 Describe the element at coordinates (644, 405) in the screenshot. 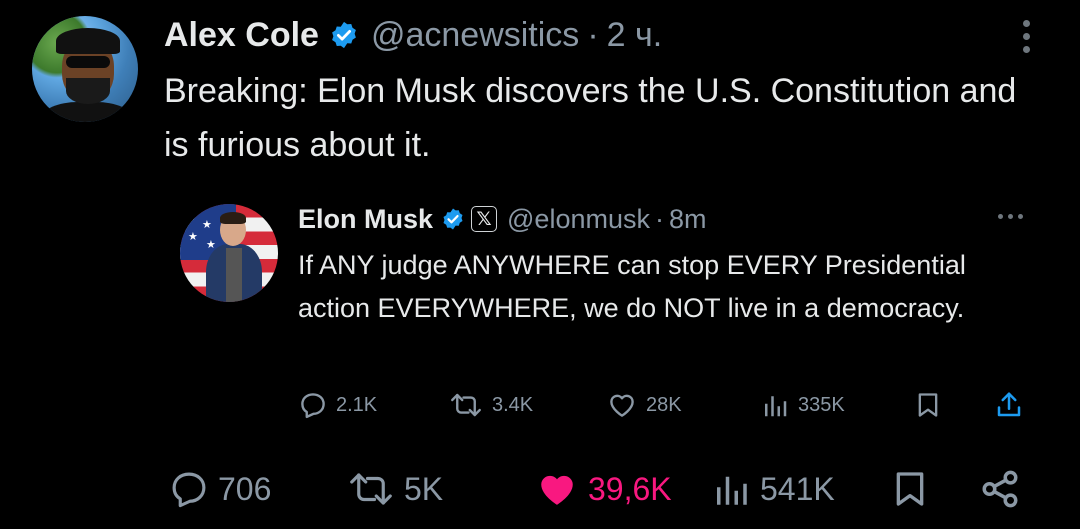

I see `quoted-like-button: 28K` at that location.